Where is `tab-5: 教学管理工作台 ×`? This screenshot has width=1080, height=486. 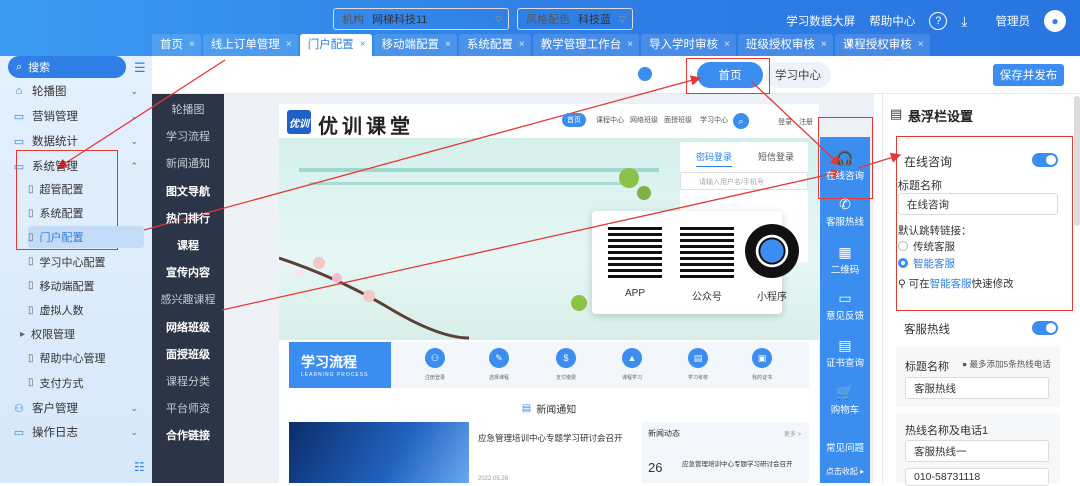
tab-5: 教学管理工作台 × is located at coordinates (586, 45).